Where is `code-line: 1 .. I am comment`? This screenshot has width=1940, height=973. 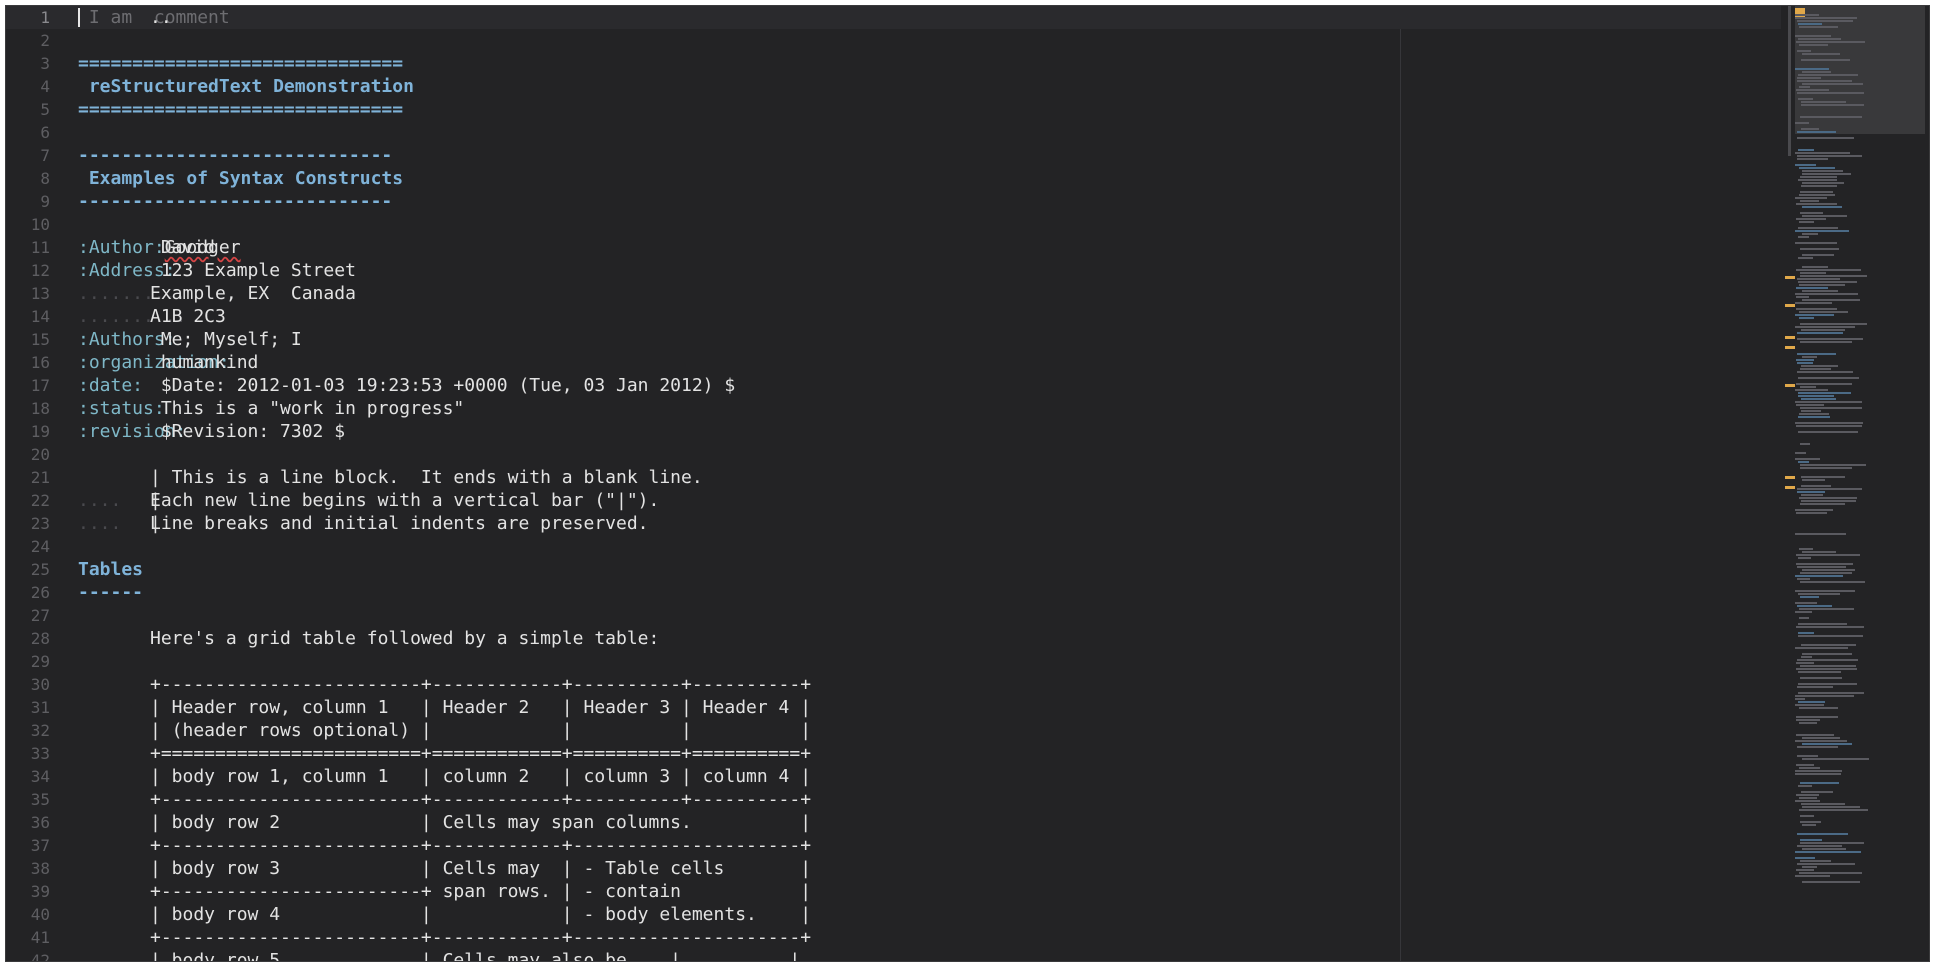 code-line: 1 .. I am comment is located at coordinates (893, 17).